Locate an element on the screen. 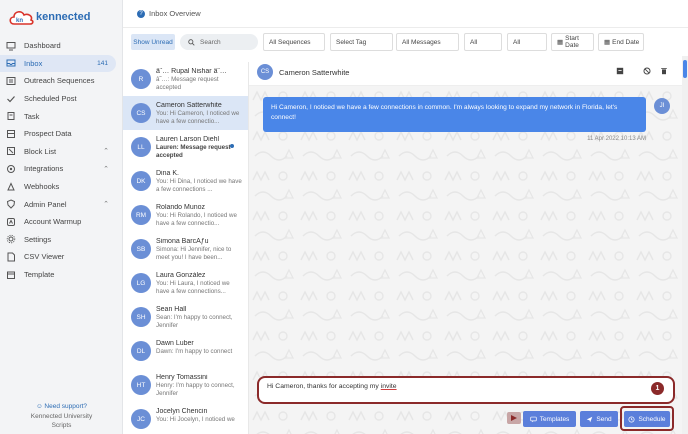  show-unread-button: Show Unread is located at coordinates (153, 42).